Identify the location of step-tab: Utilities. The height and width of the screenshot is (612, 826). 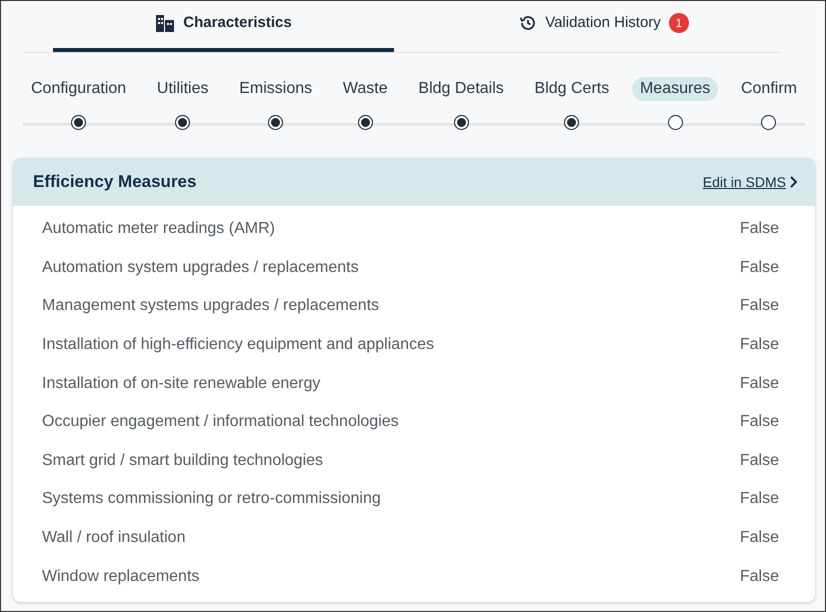
(182, 89).